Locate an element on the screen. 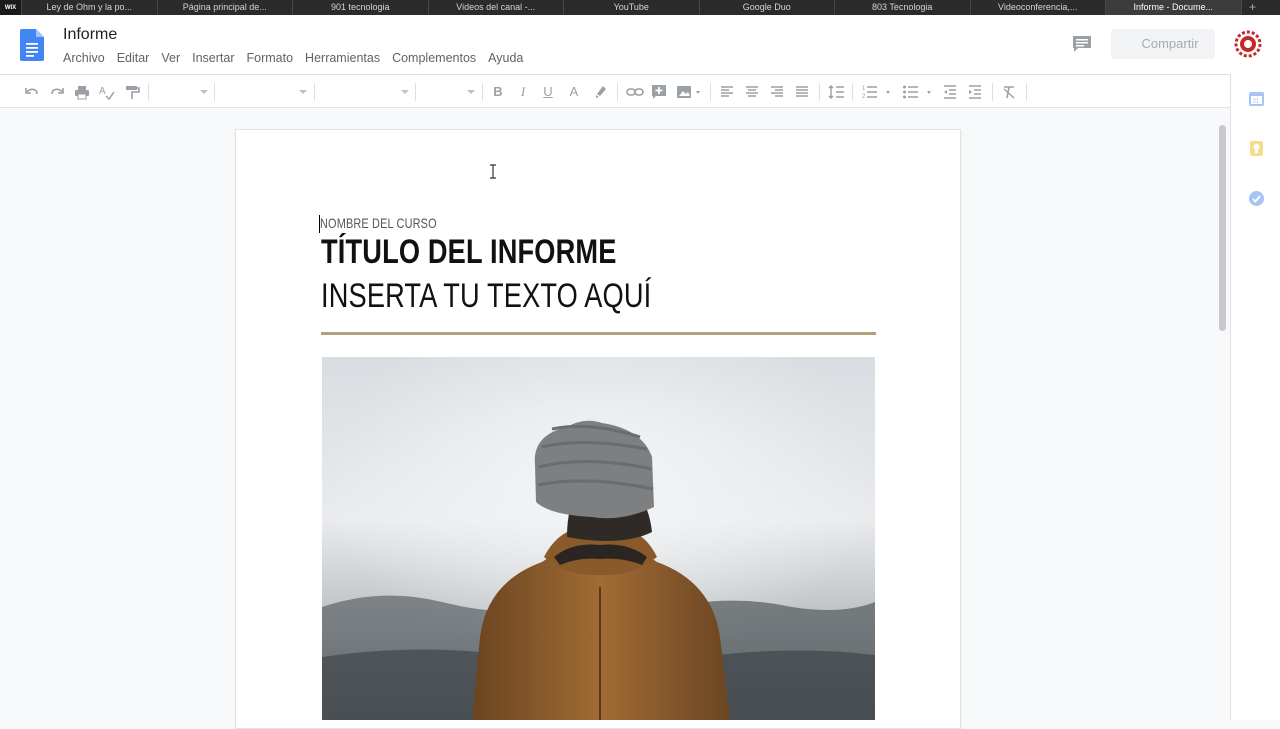 Image resolution: width=1280 pixels, height=729 pixels. scrollbar-thumb is located at coordinates (1222, 228).